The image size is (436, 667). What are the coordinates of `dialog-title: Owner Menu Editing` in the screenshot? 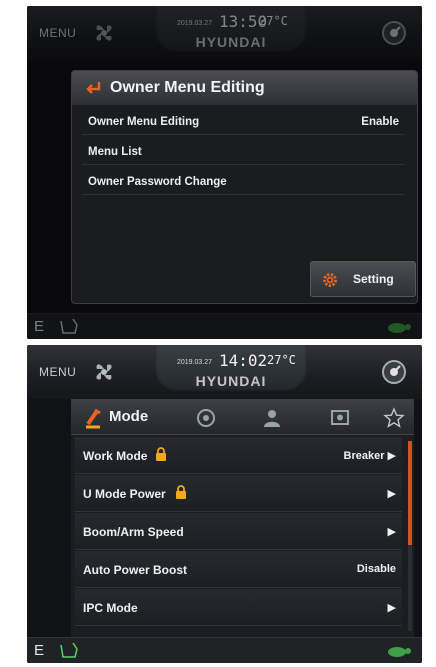 It's located at (187, 87).